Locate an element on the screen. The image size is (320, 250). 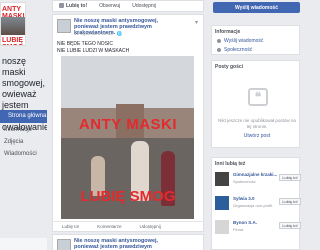
liked-page-category: Organizacja non-profit is located at coordinates (253, 205).